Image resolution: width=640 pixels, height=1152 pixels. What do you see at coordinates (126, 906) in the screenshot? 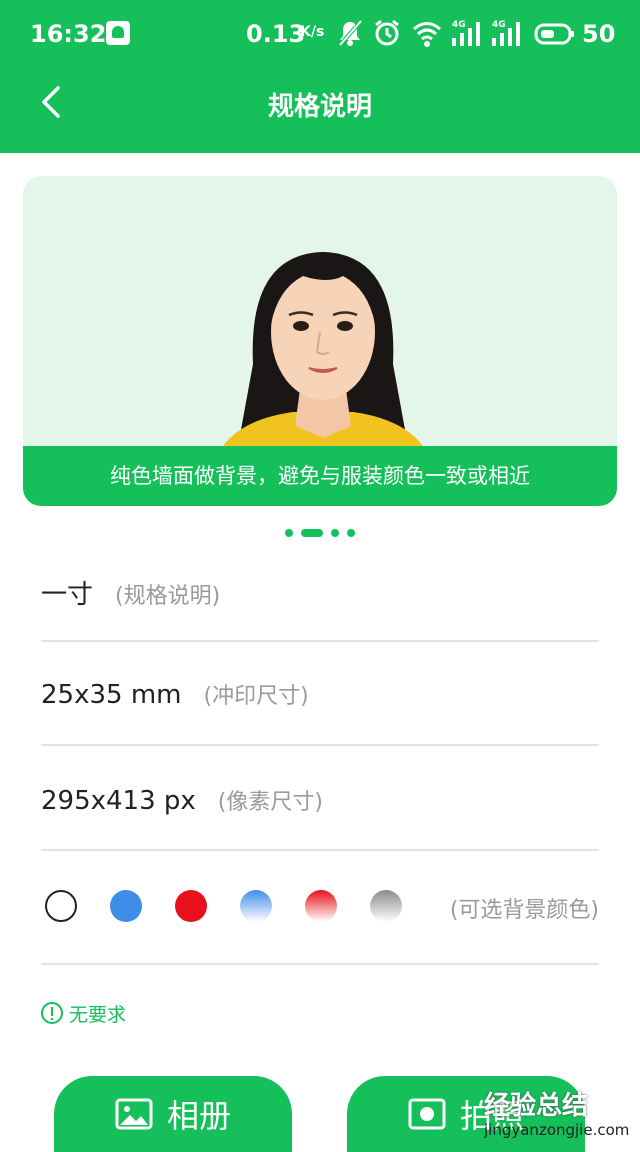
I see `swatch-blue` at bounding box center [126, 906].